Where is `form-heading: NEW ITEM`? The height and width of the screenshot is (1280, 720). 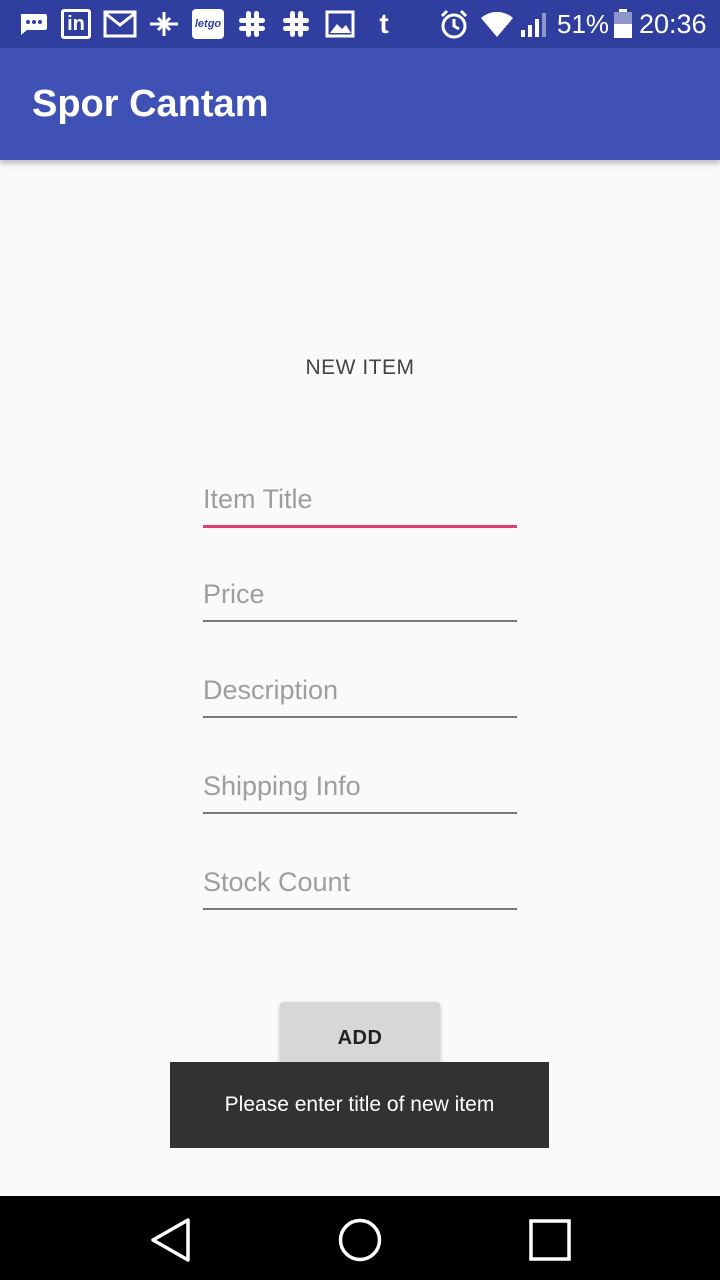 form-heading: NEW ITEM is located at coordinates (360, 367).